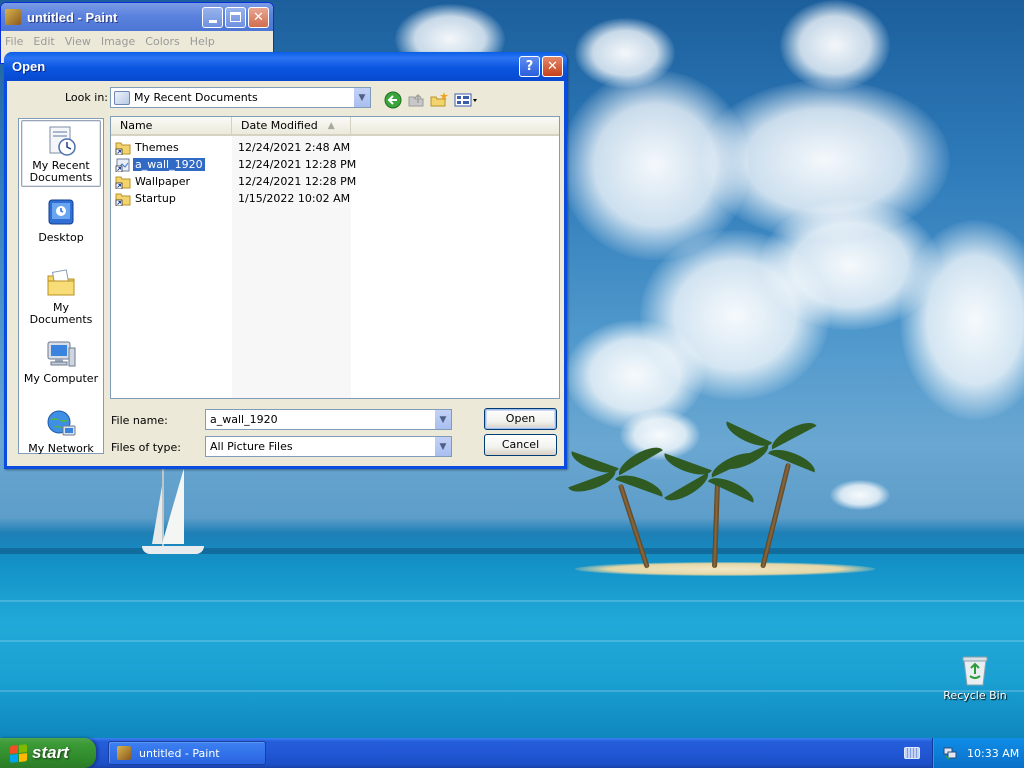  Describe the element at coordinates (123, 165) in the screenshot. I see `image-shortcut-icon` at that location.